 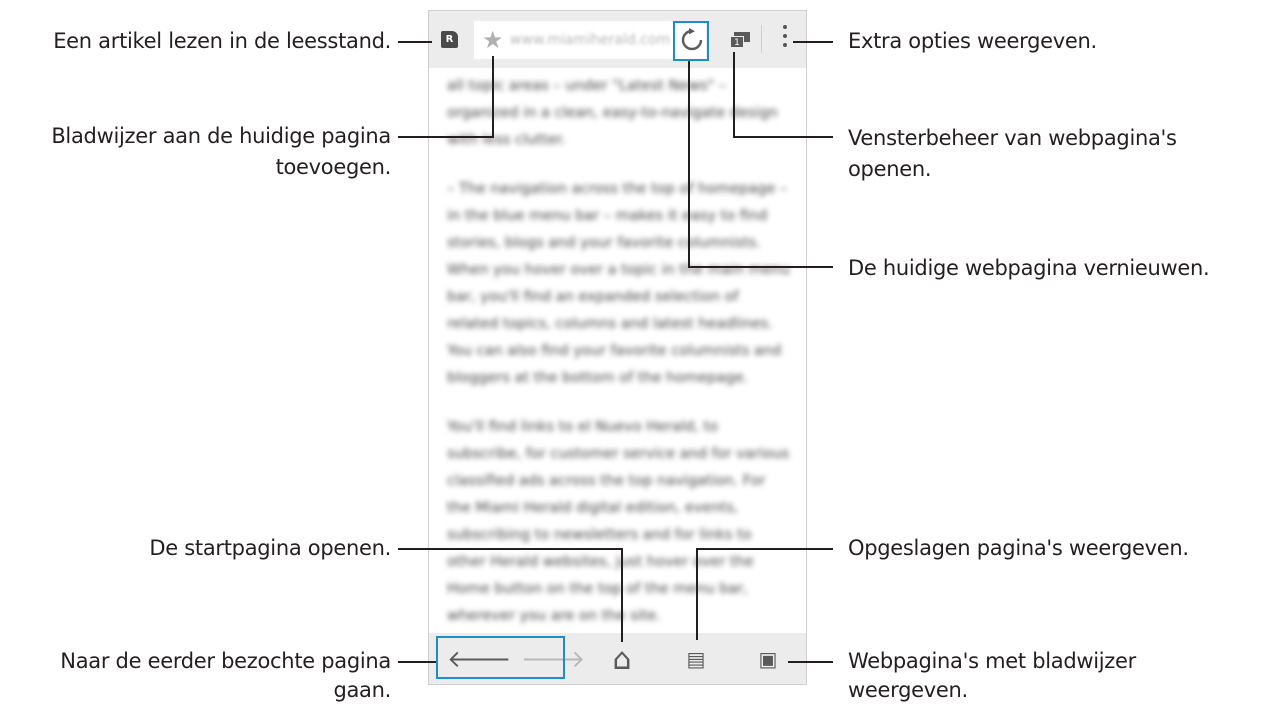 What do you see at coordinates (270, 548) in the screenshot?
I see `callout-home: De startpagina openen.` at bounding box center [270, 548].